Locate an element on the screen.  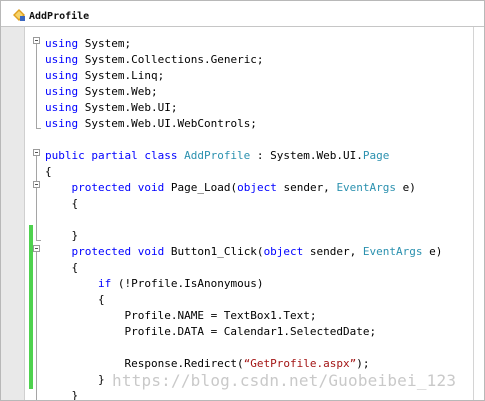
vertical-scroll-strip is located at coordinates (479, 213).